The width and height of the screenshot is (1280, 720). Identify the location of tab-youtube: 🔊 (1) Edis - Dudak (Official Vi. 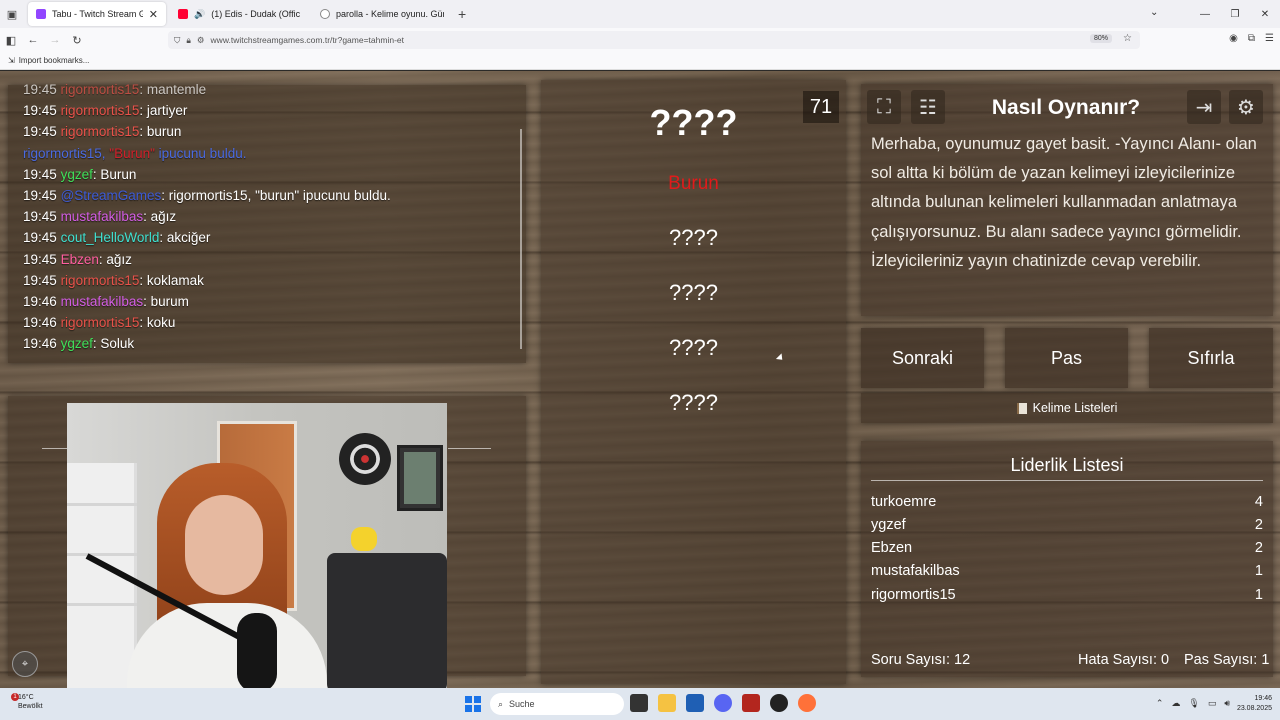
(239, 14).